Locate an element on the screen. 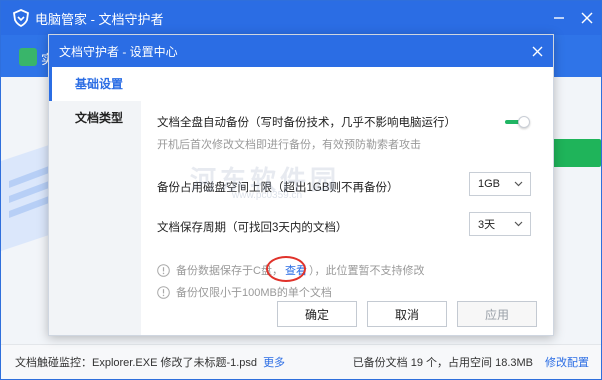 The width and height of the screenshot is (602, 380). status-more-link: 更多 is located at coordinates (274, 362).